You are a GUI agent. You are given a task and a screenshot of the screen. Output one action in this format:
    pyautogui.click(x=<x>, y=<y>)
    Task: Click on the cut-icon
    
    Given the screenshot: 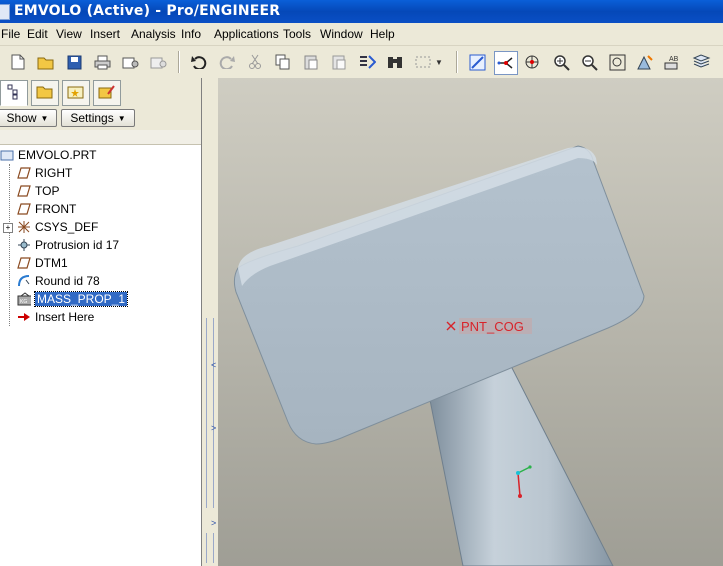 What is the action you would take?
    pyautogui.click(x=255, y=62)
    